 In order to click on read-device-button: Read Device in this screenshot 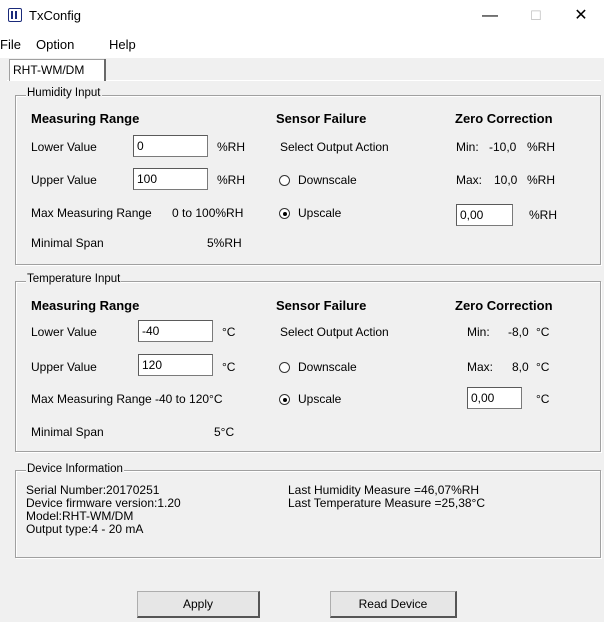, I will do `click(393, 604)`.